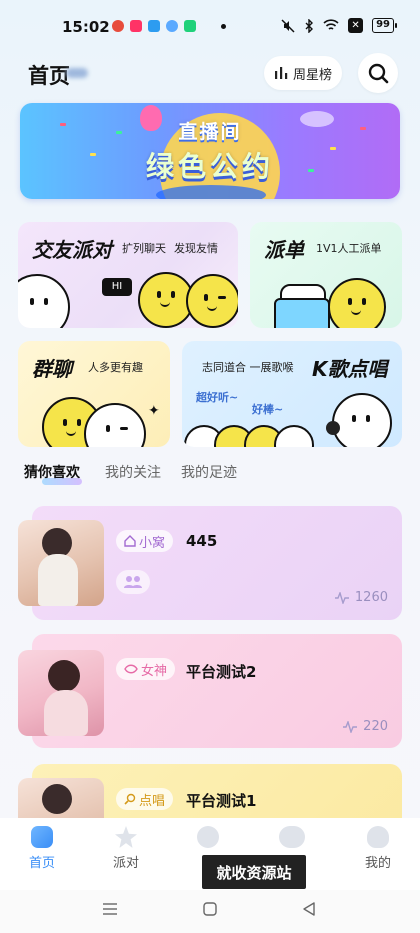 The width and height of the screenshot is (420, 933). I want to click on nav-home: 首页, so click(42, 848).